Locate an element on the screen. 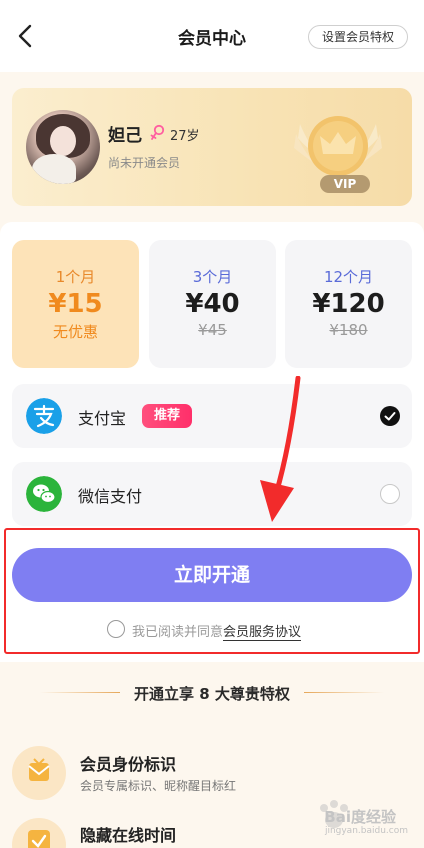  watermark-text: Bai度经验 is located at coordinates (360, 817).